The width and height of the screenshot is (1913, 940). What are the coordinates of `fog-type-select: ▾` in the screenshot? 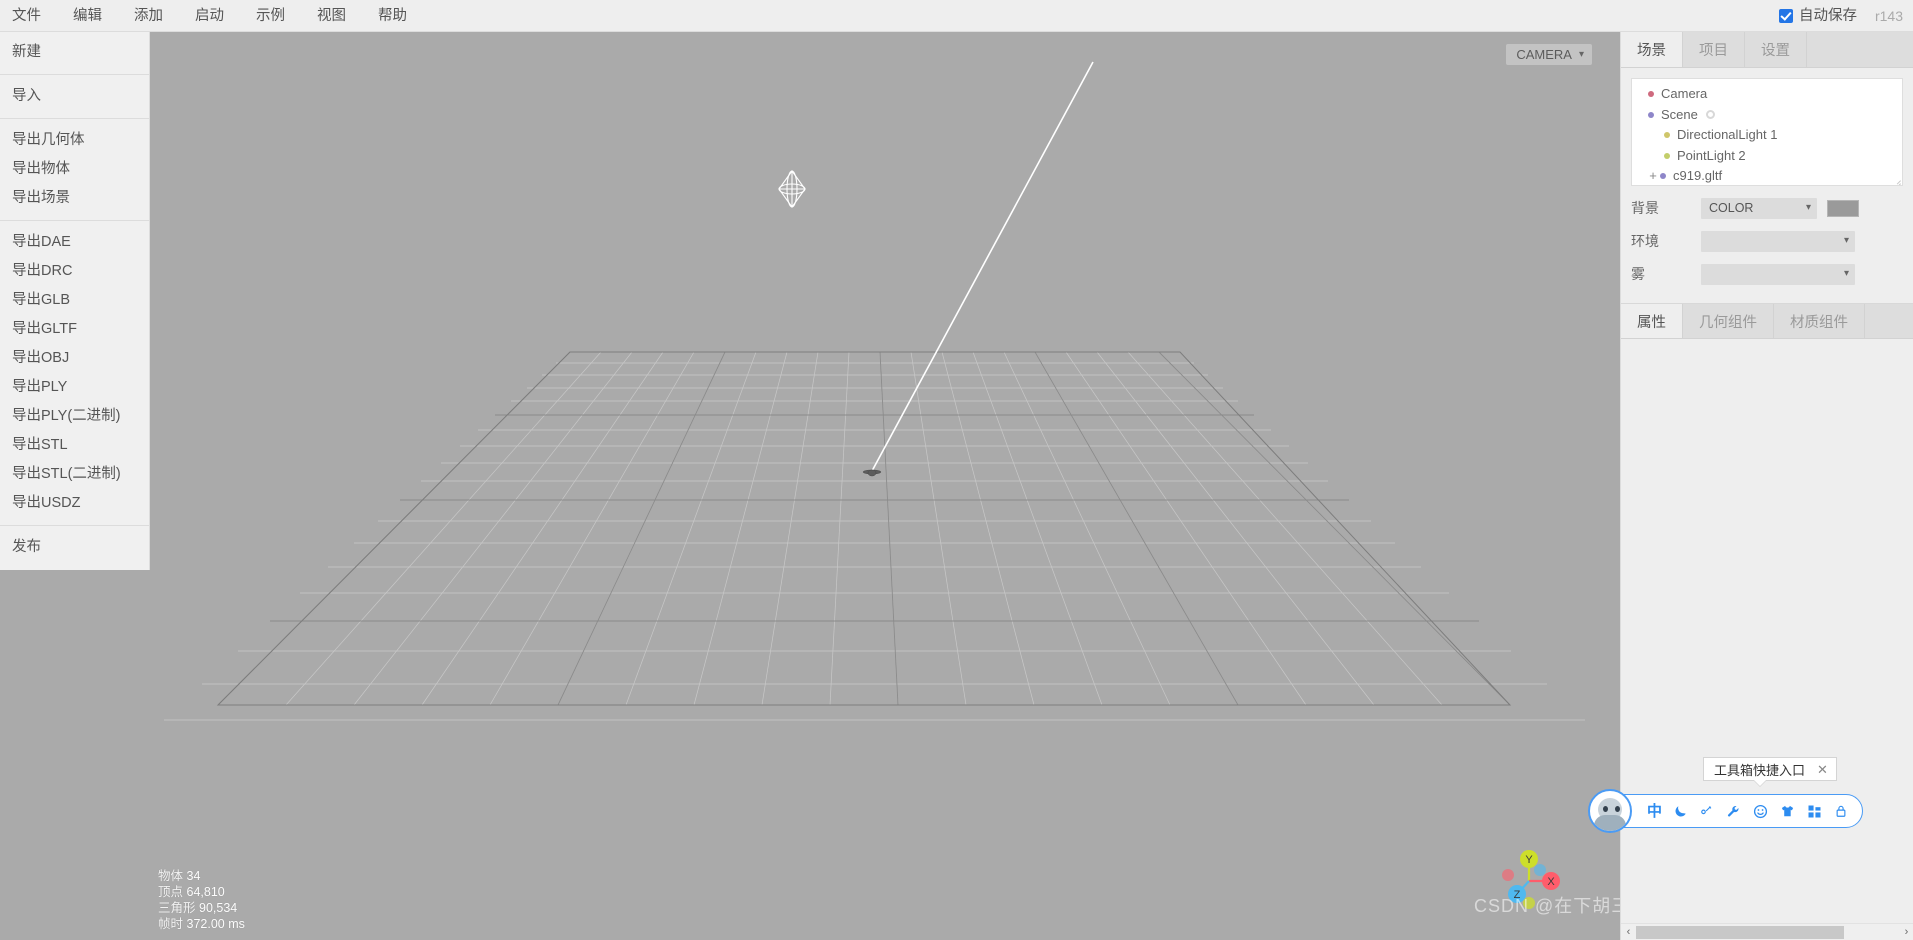 It's located at (1778, 274).